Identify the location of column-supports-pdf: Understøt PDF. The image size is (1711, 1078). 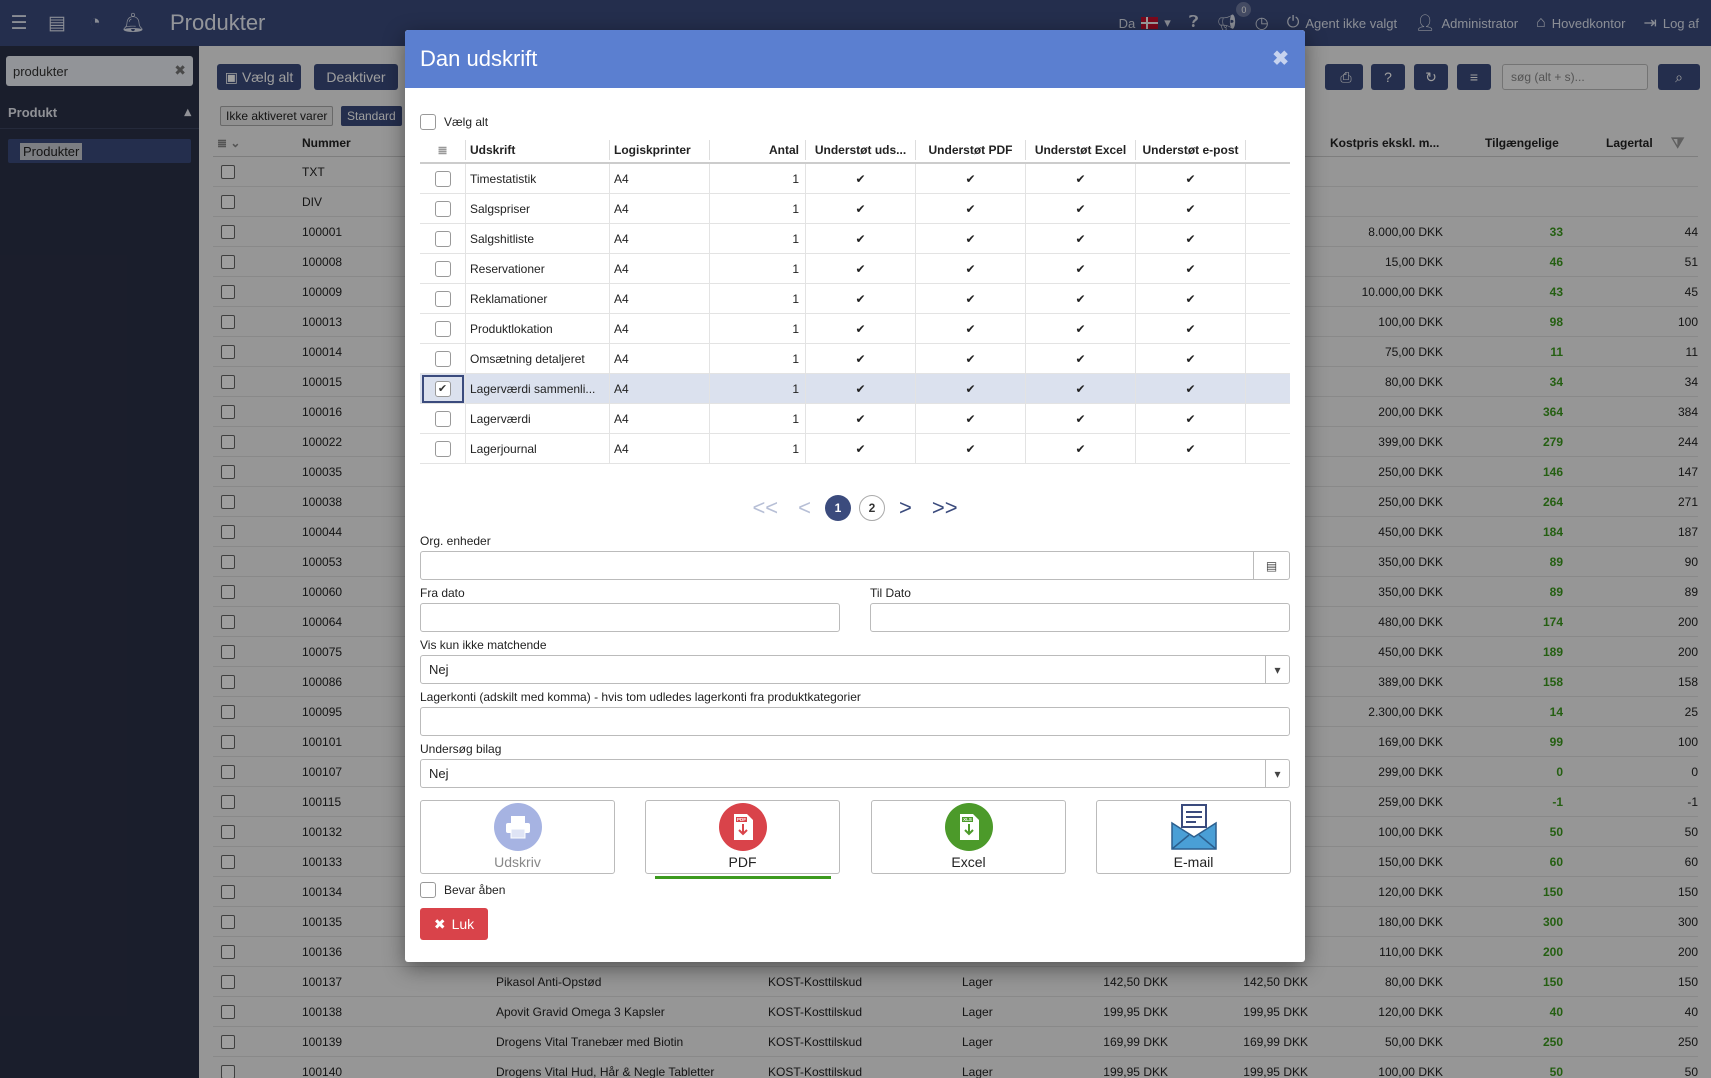
(971, 150).